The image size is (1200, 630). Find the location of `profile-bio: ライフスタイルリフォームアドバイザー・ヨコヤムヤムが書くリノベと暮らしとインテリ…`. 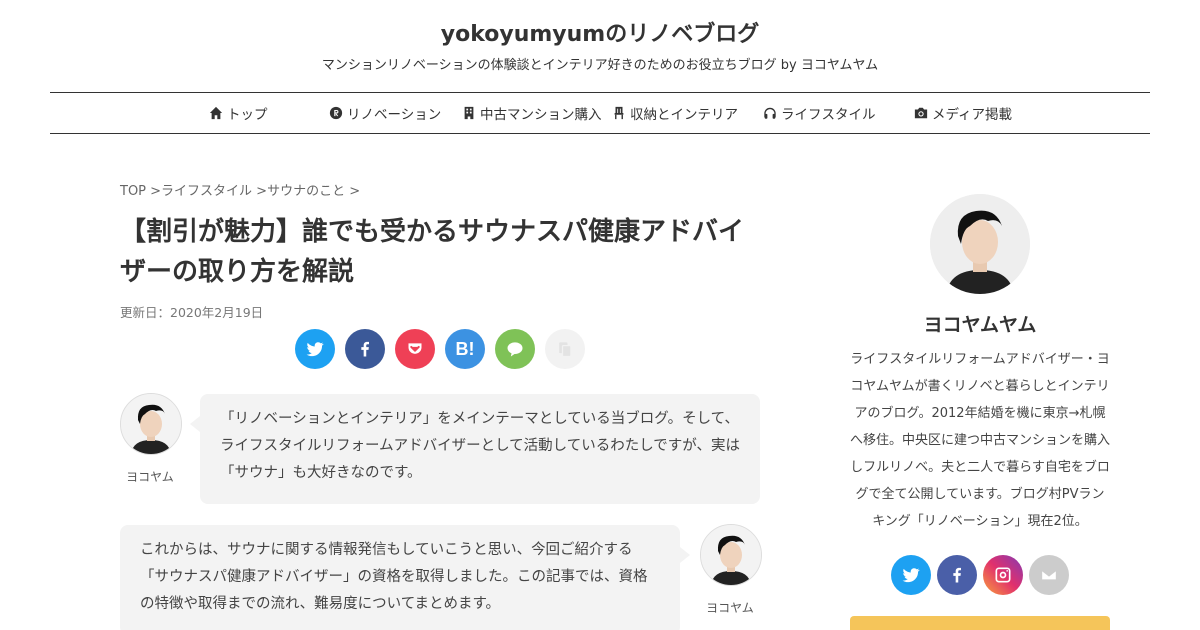

profile-bio: ライフスタイルリフォームアドバイザー・ヨコヤムヤムが書くリノベと暮らしとインテリ… is located at coordinates (980, 440).